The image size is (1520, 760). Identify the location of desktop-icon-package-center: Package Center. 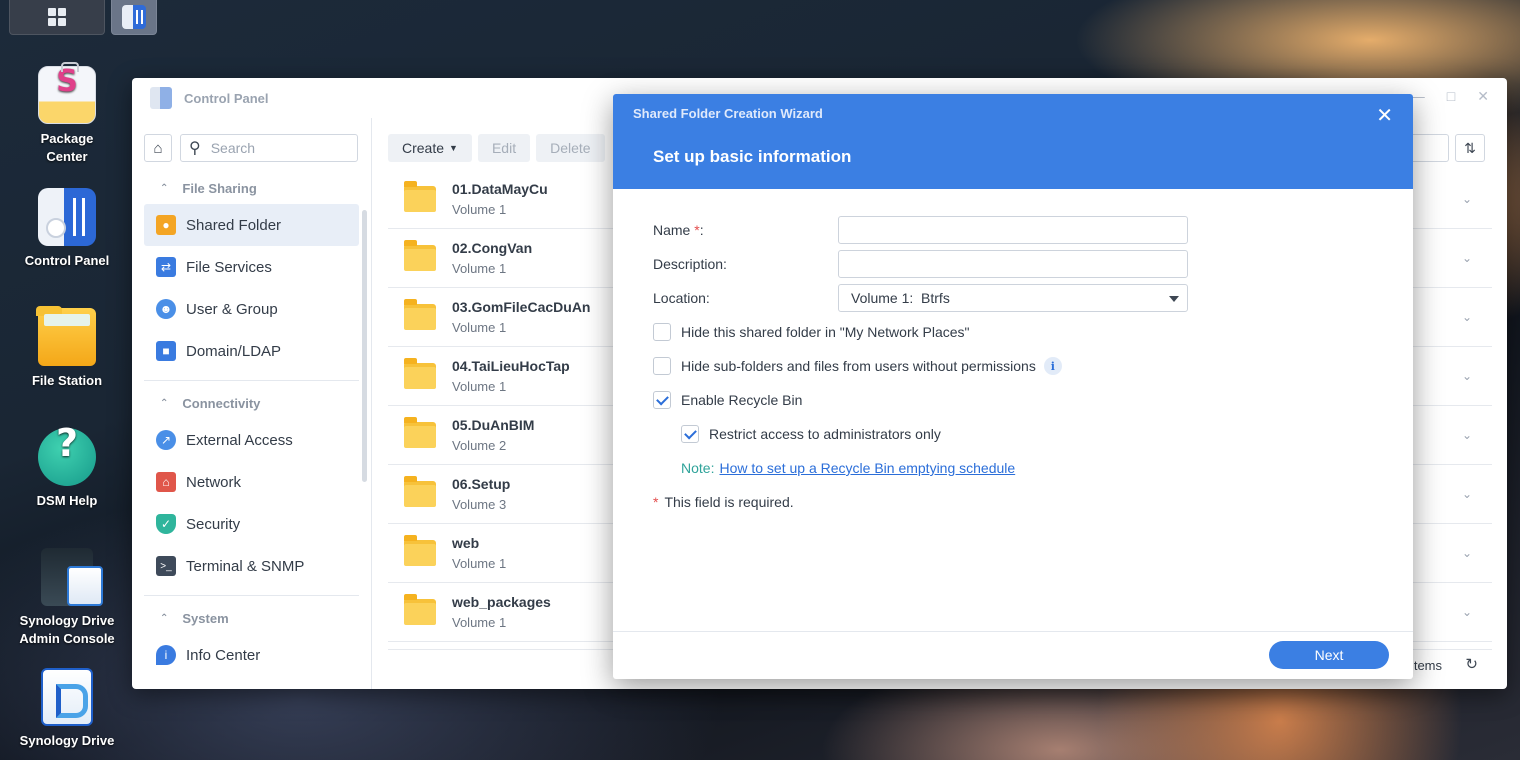
(67, 114).